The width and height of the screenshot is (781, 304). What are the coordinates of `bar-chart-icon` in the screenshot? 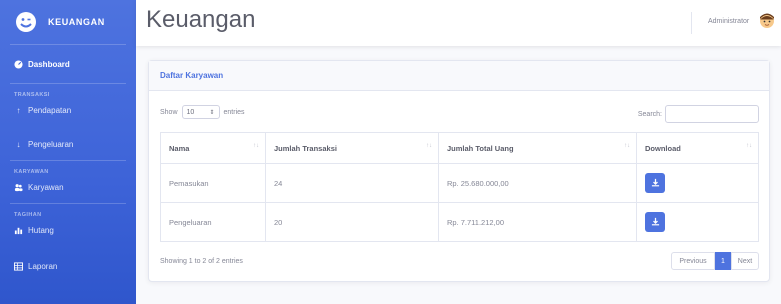 It's located at (18, 230).